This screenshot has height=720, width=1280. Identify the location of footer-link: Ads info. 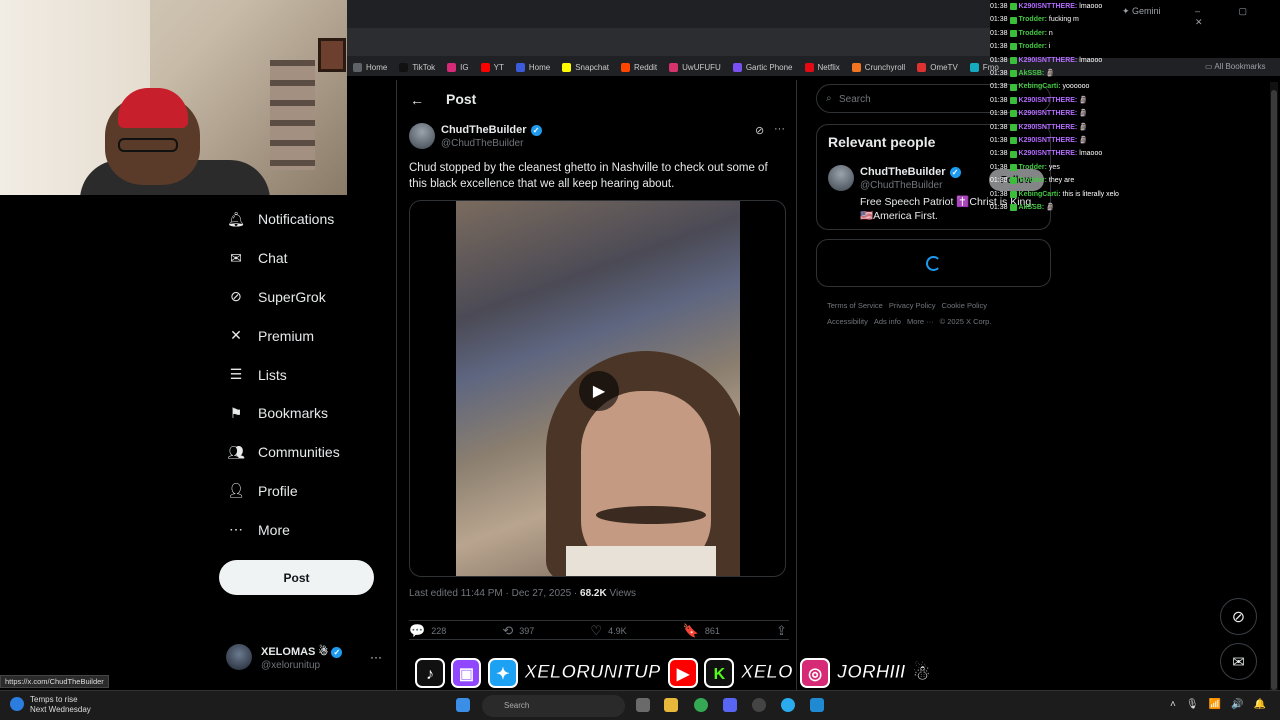
(887, 321).